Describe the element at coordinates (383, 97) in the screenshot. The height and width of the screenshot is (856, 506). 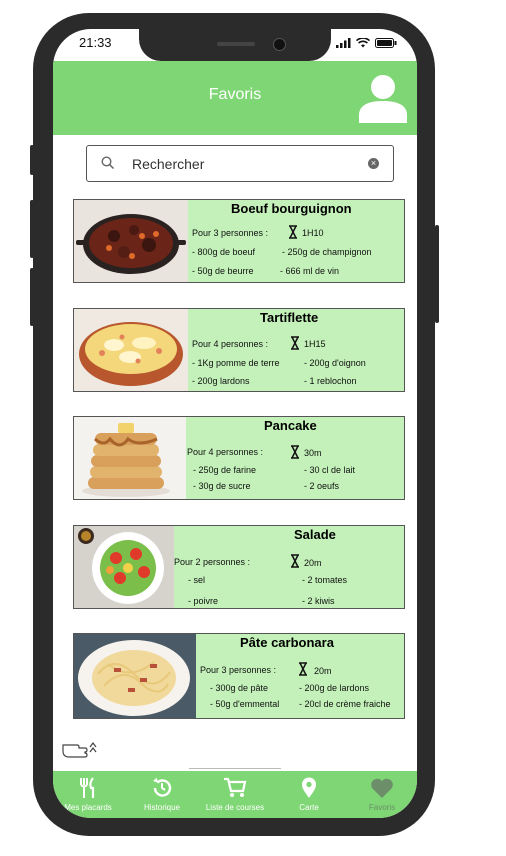
I see `user-avatar-icon` at that location.